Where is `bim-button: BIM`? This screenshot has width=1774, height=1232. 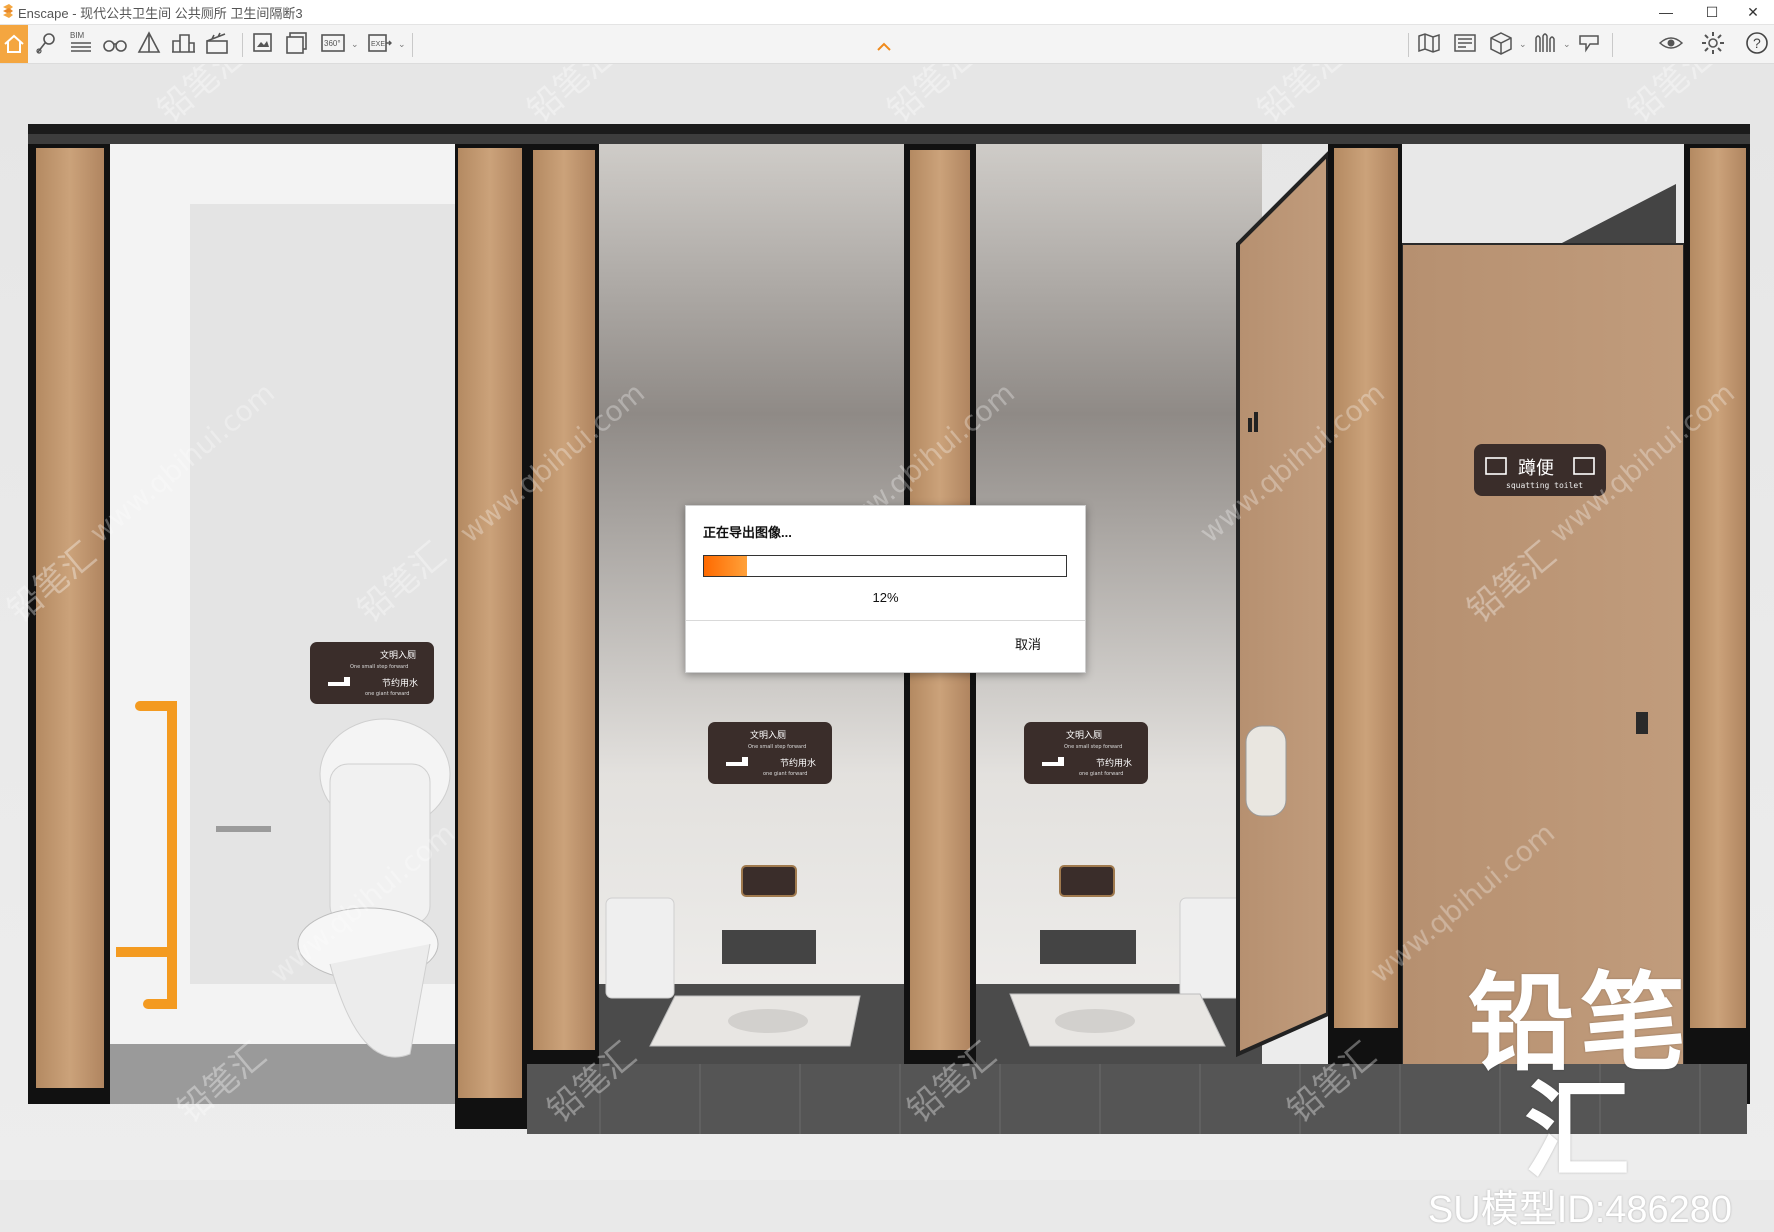
bim-button: BIM is located at coordinates (81, 43).